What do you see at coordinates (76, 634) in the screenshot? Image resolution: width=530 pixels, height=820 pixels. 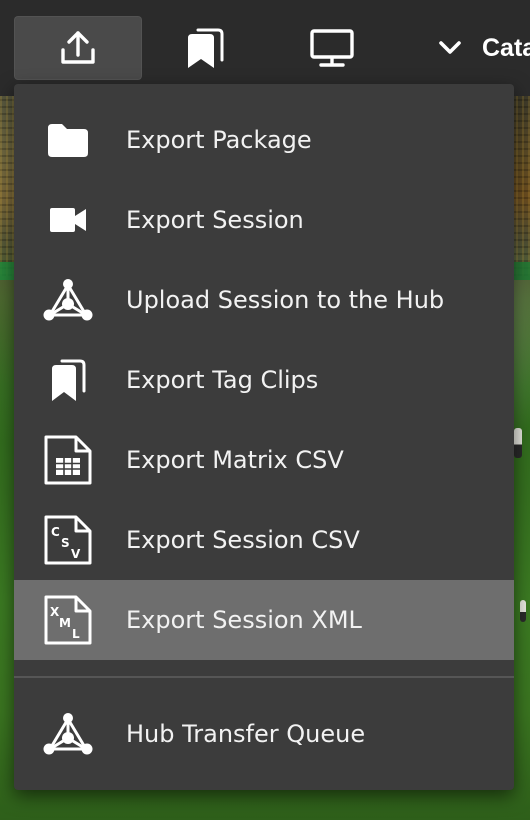 I see `svg-text: L` at bounding box center [76, 634].